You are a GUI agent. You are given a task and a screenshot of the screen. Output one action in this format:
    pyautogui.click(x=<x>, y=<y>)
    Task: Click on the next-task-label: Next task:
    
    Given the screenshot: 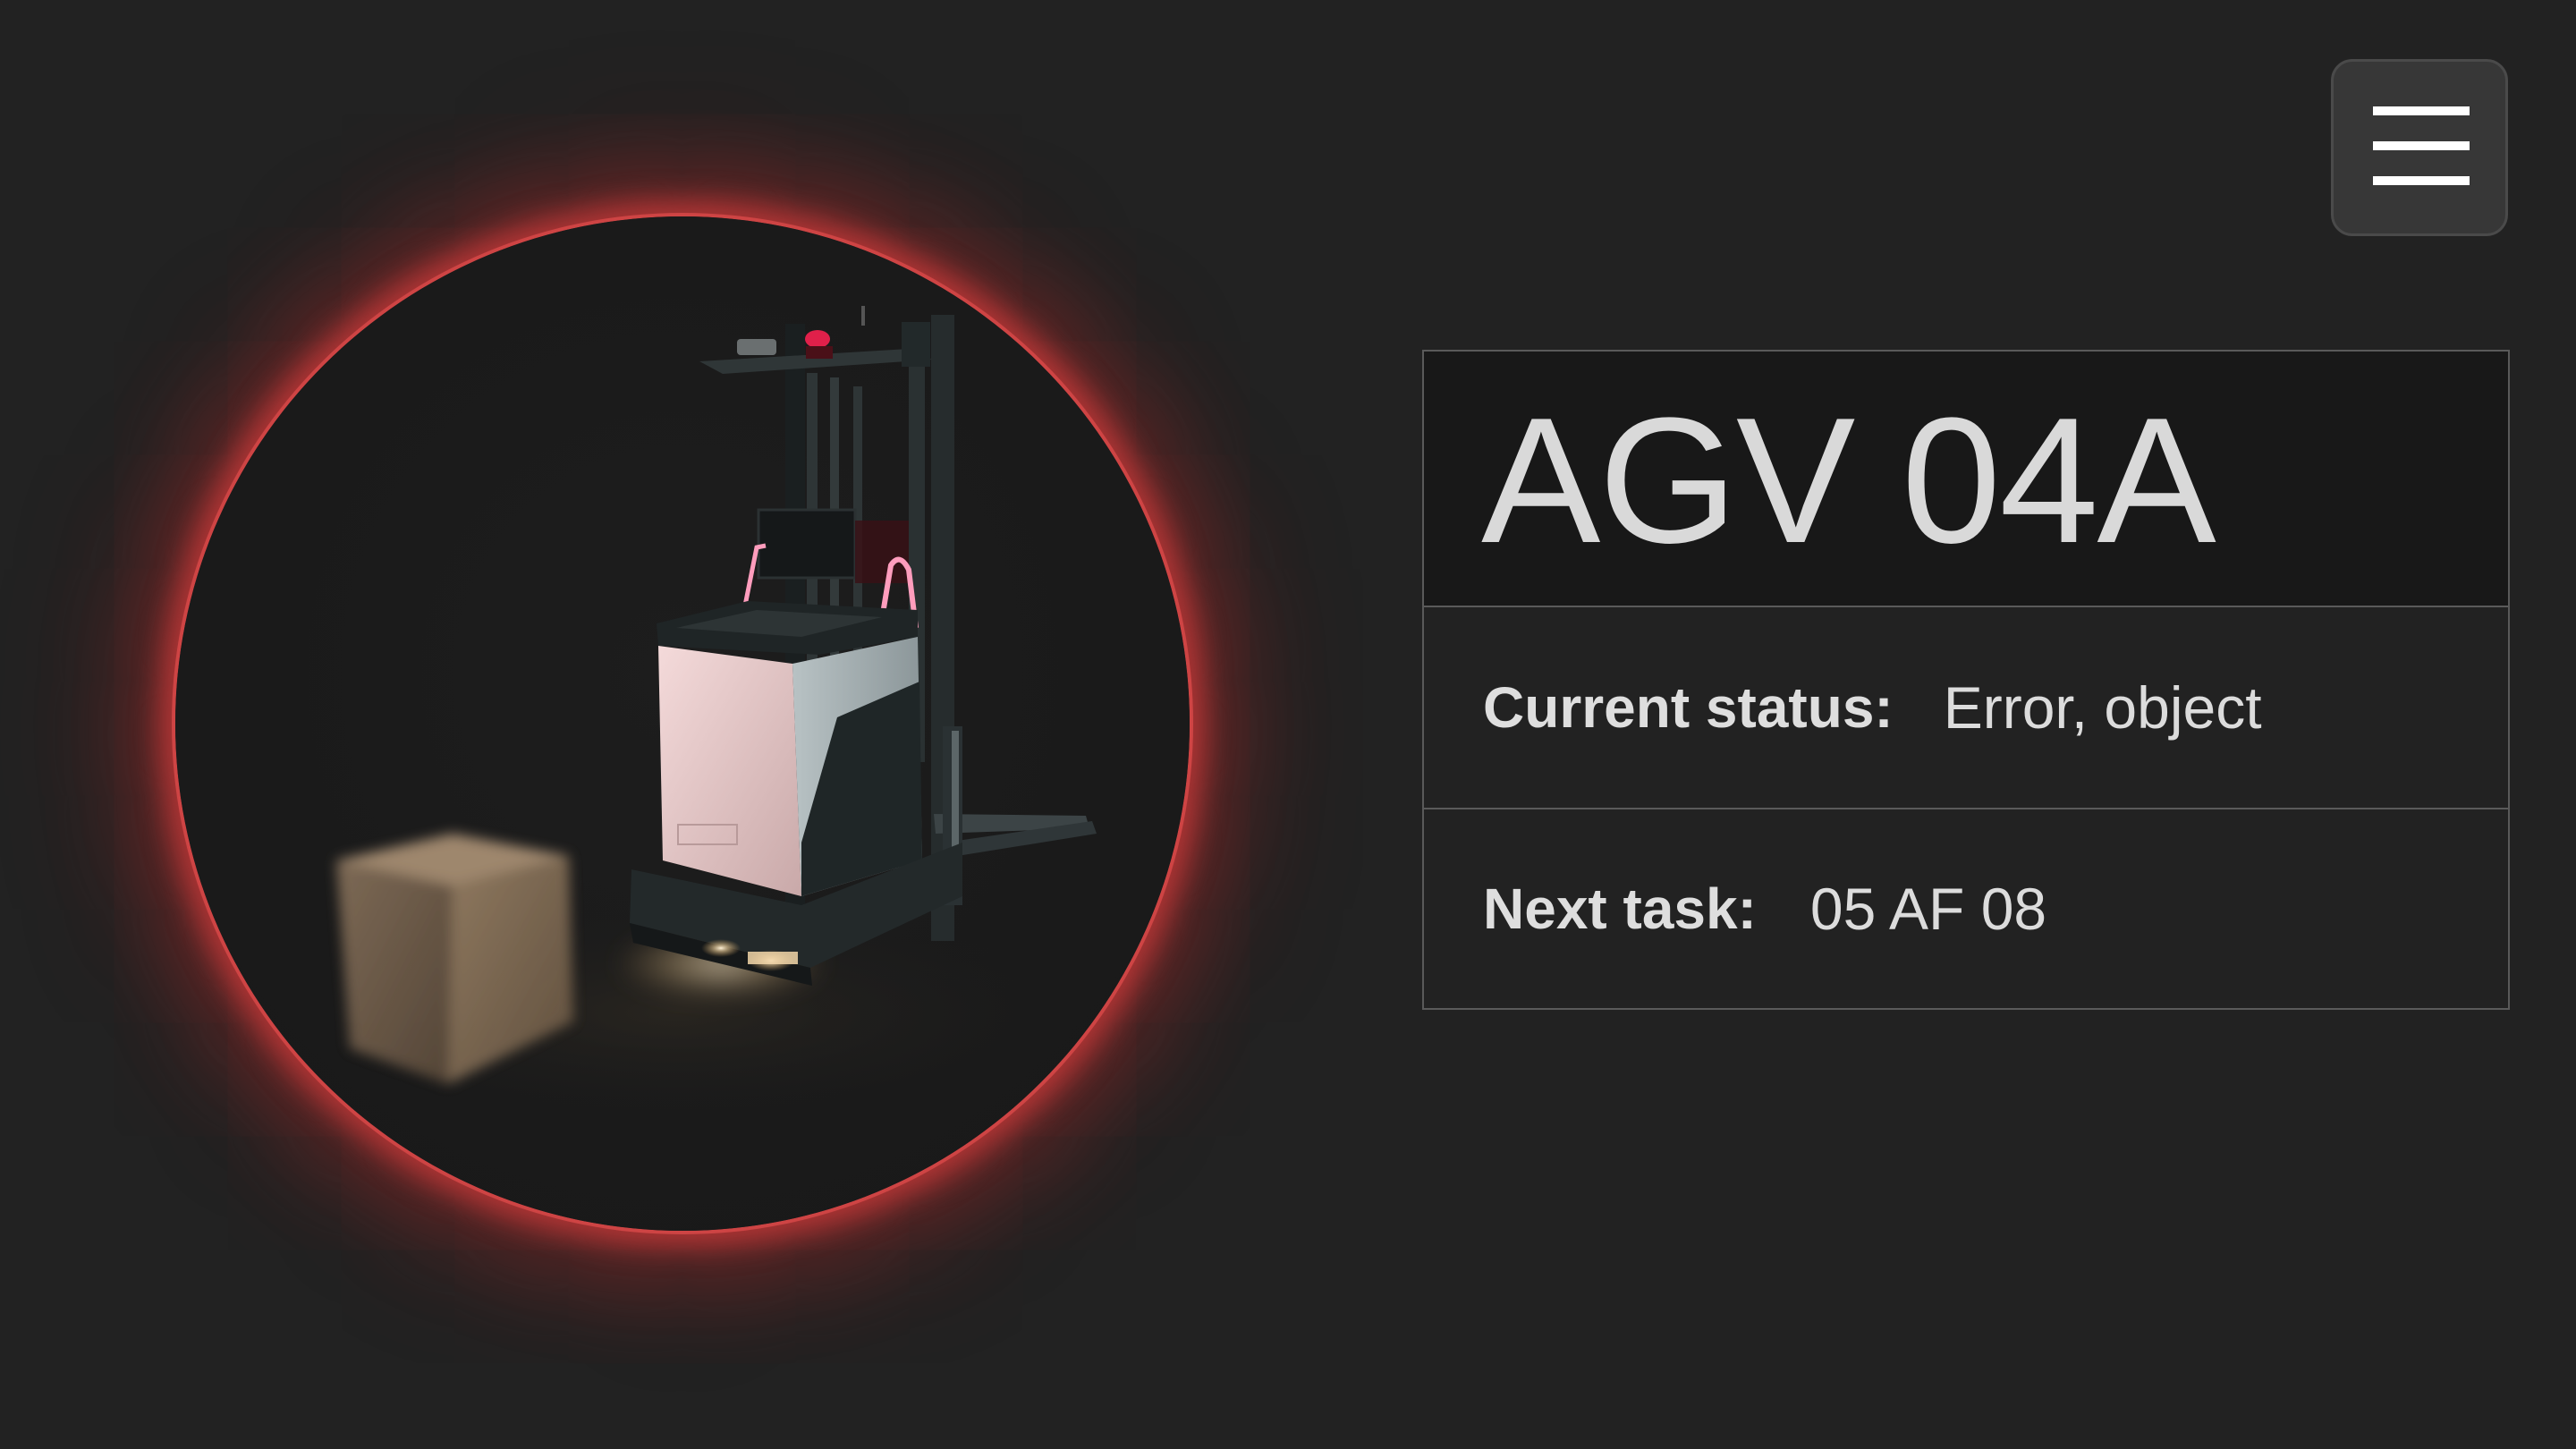 What is the action you would take?
    pyautogui.click(x=1620, y=909)
    